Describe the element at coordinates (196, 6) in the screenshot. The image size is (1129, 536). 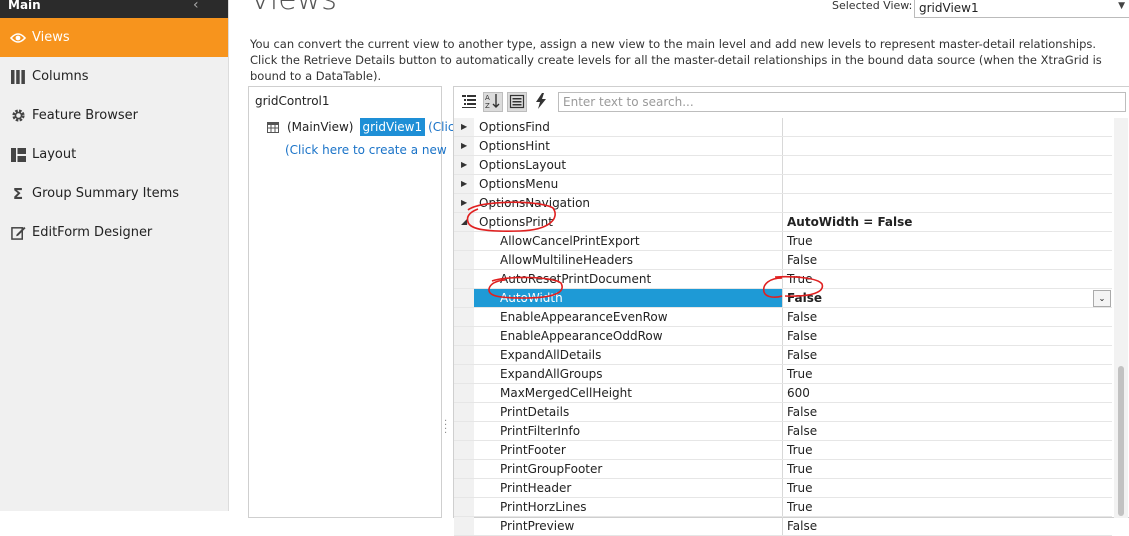
I see `chevron-left-icon: ‹` at that location.